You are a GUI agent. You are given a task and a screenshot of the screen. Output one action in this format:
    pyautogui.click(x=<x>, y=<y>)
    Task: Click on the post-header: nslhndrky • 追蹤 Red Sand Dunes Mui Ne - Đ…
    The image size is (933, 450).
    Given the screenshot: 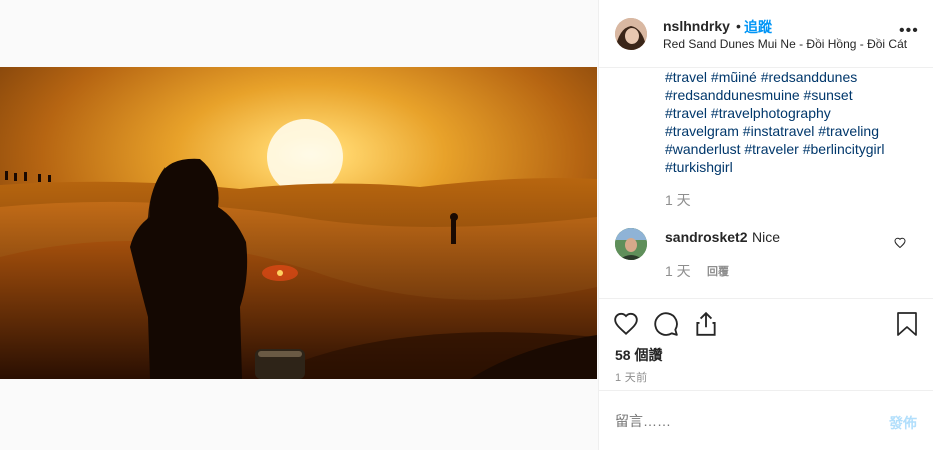 What is the action you would take?
    pyautogui.click(x=766, y=34)
    